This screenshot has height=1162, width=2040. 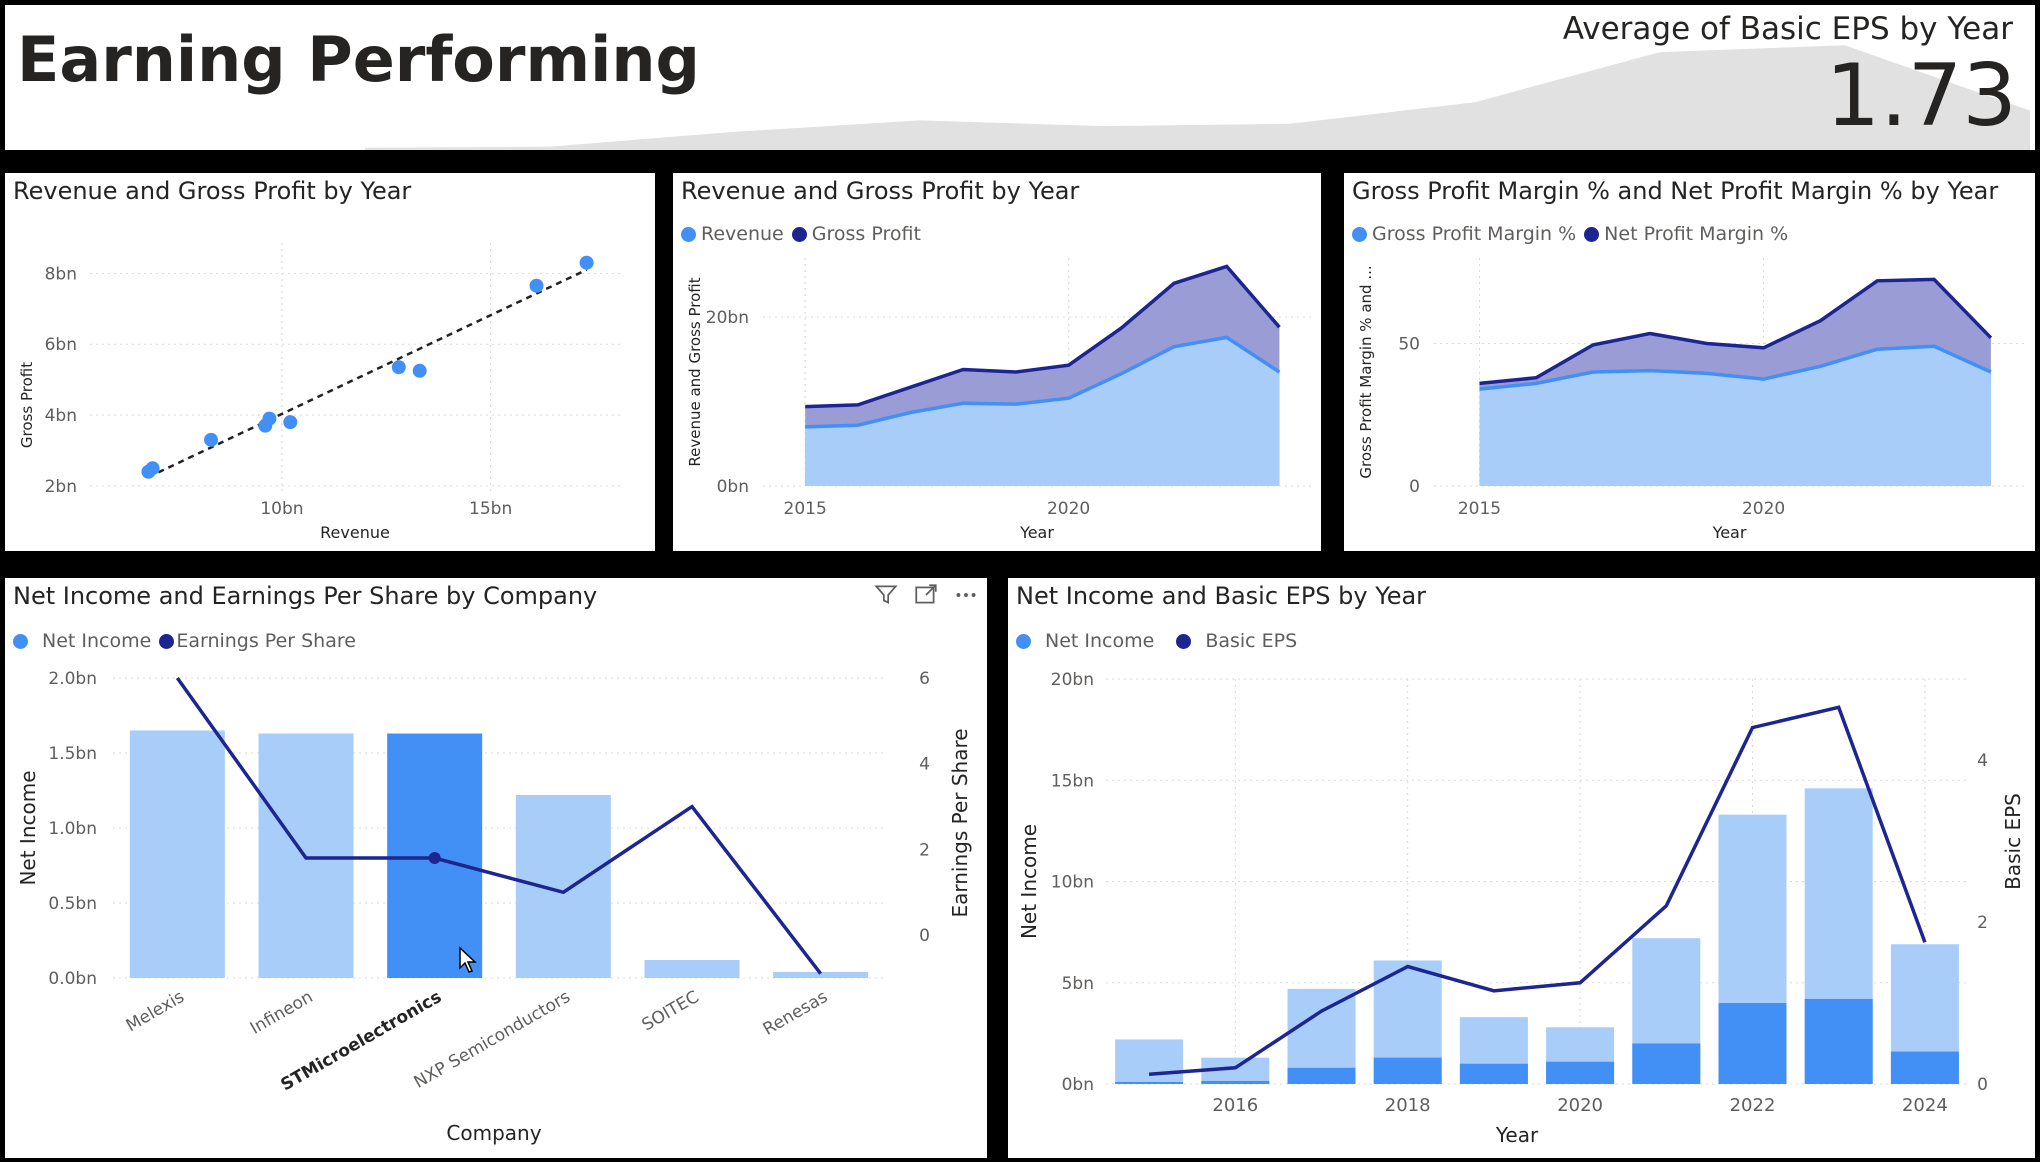 What do you see at coordinates (61, 345) in the screenshot?
I see `y-tick-label: 6bn` at bounding box center [61, 345].